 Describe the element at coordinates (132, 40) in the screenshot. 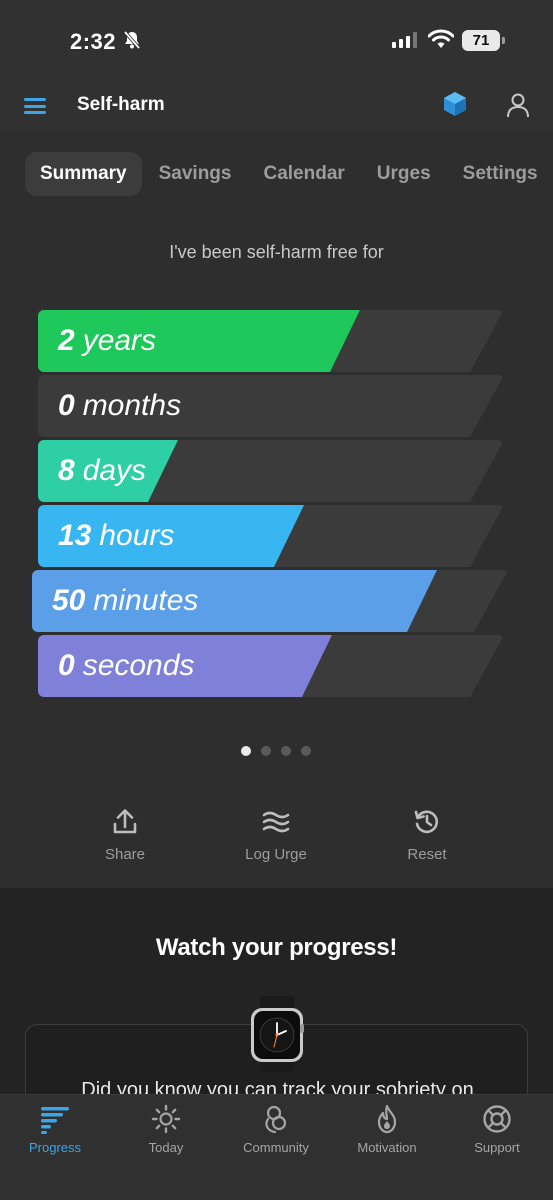

I see `bell-muted-icon` at that location.